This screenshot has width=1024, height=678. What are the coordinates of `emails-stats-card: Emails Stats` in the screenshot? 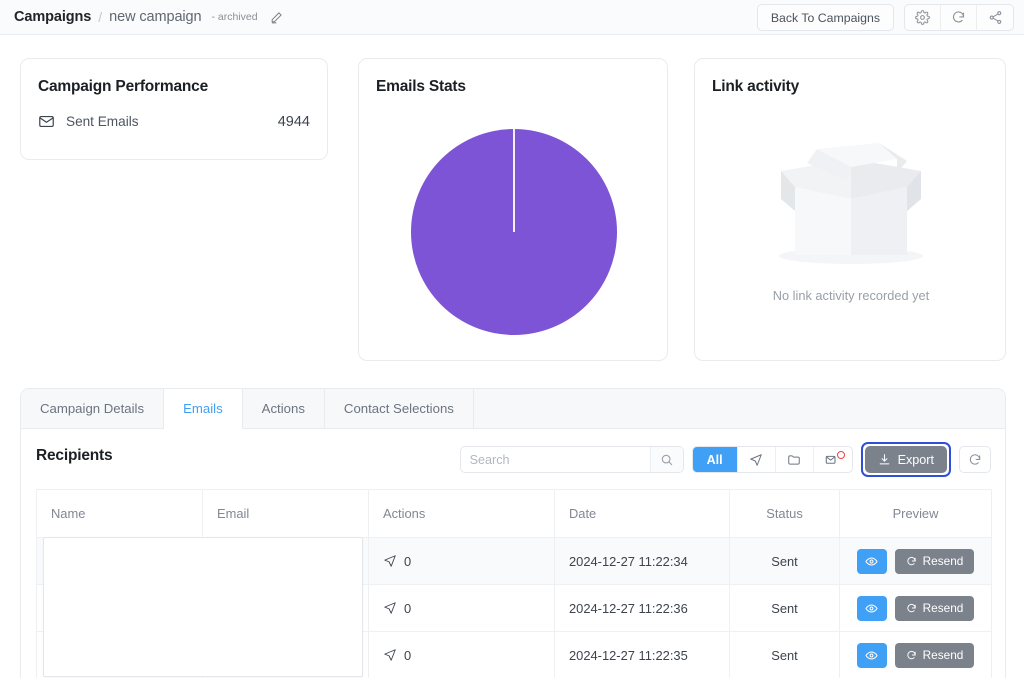 It's located at (513, 209).